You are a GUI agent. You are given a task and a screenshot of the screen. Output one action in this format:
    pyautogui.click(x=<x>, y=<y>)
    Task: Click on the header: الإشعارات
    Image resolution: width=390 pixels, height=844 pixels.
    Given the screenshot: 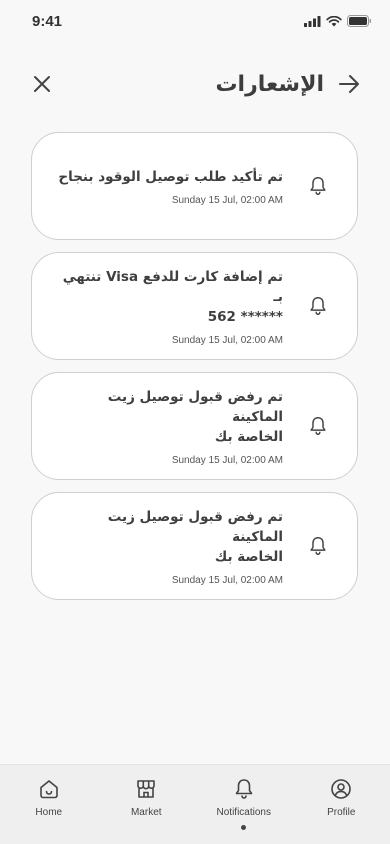 What is the action you would take?
    pyautogui.click(x=195, y=84)
    